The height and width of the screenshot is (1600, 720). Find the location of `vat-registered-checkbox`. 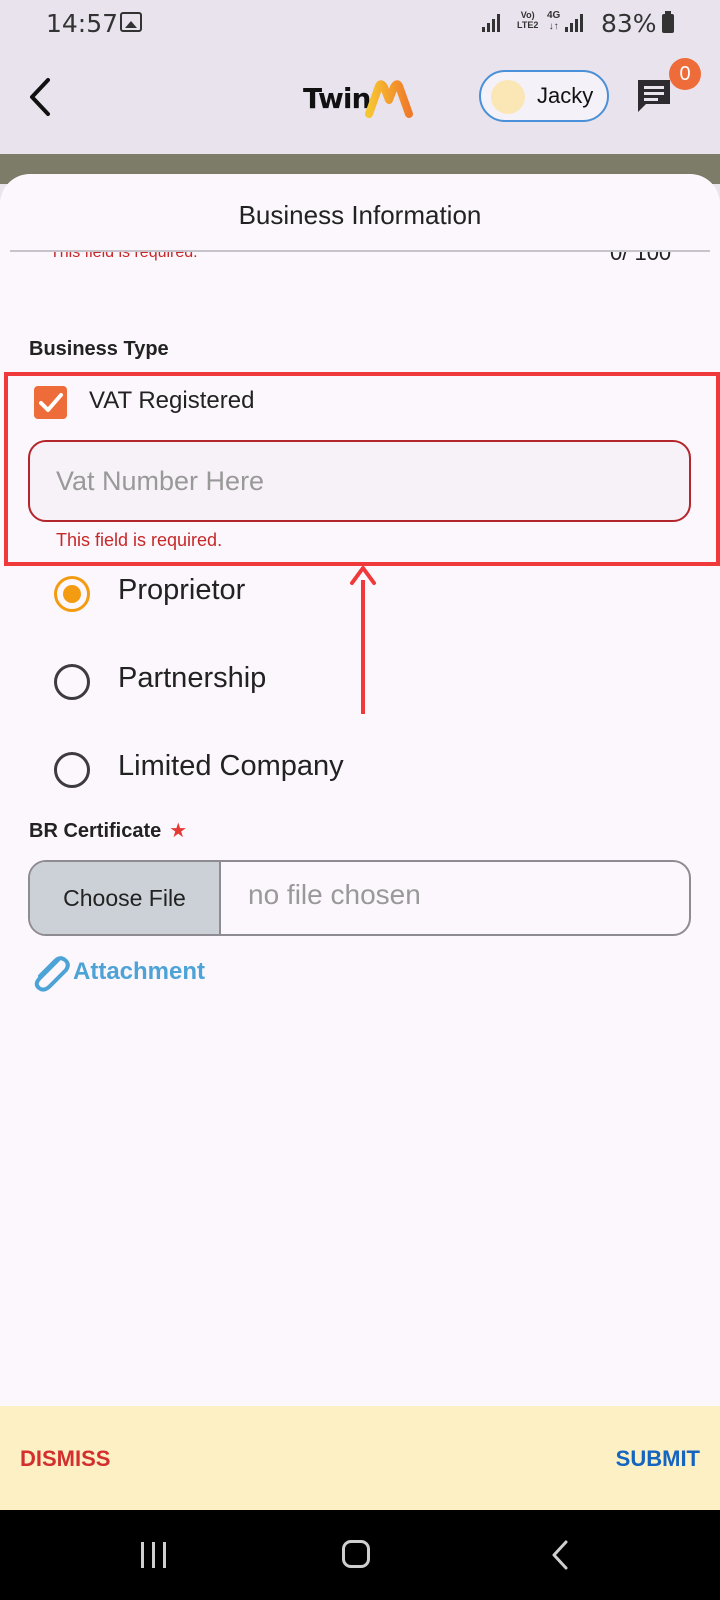

vat-registered-checkbox is located at coordinates (50, 402).